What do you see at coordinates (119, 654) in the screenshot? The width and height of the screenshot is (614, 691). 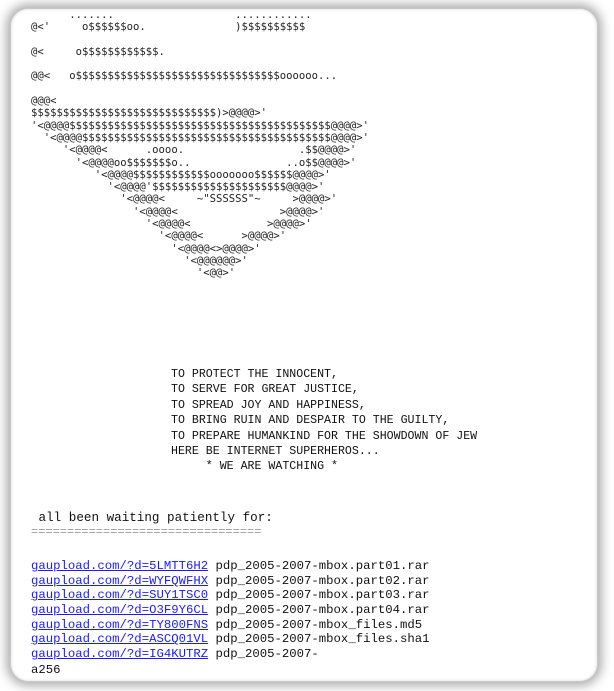 I see `download-link: gaupload.com/?d=IG4KUTRZ` at bounding box center [119, 654].